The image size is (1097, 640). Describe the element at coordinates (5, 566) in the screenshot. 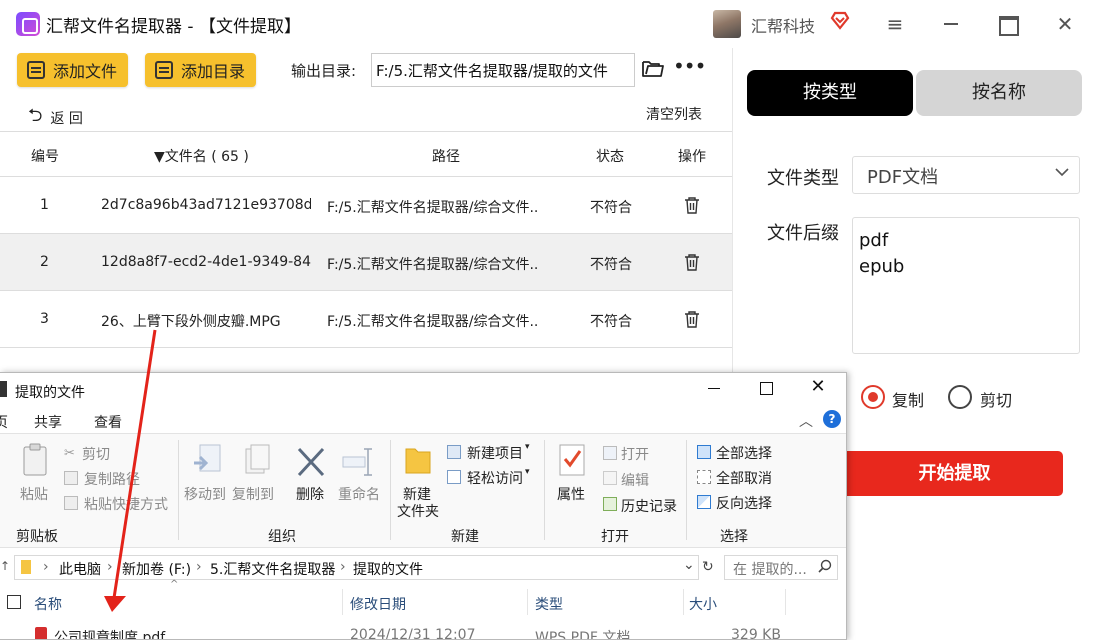

I see `up-arrow-icon: ↑` at that location.